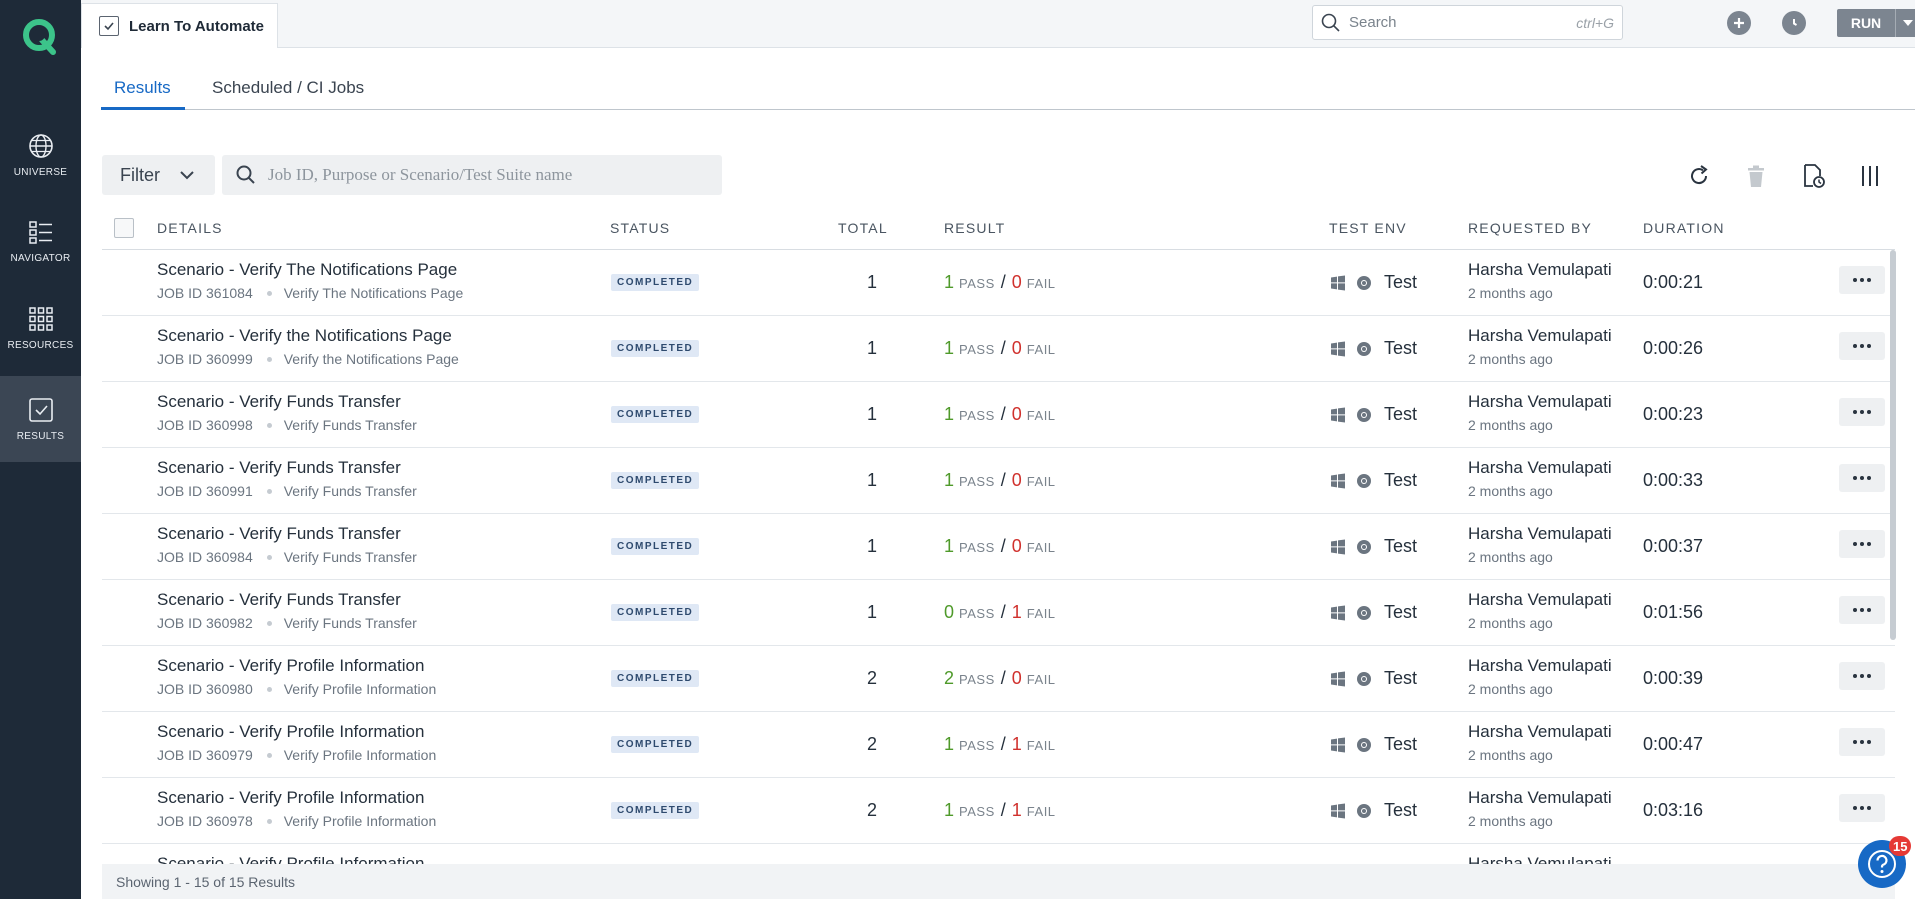 Image resolution: width=1915 pixels, height=899 pixels. Describe the element at coordinates (1673, 282) in the screenshot. I see `duration: 0:00:21` at that location.